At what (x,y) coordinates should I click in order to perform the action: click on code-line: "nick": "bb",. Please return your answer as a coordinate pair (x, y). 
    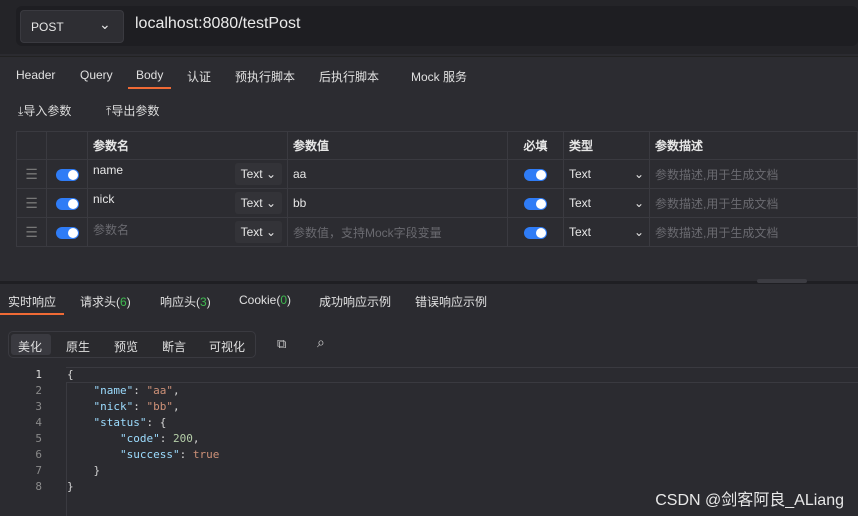
    Looking at the image, I should click on (123, 406).